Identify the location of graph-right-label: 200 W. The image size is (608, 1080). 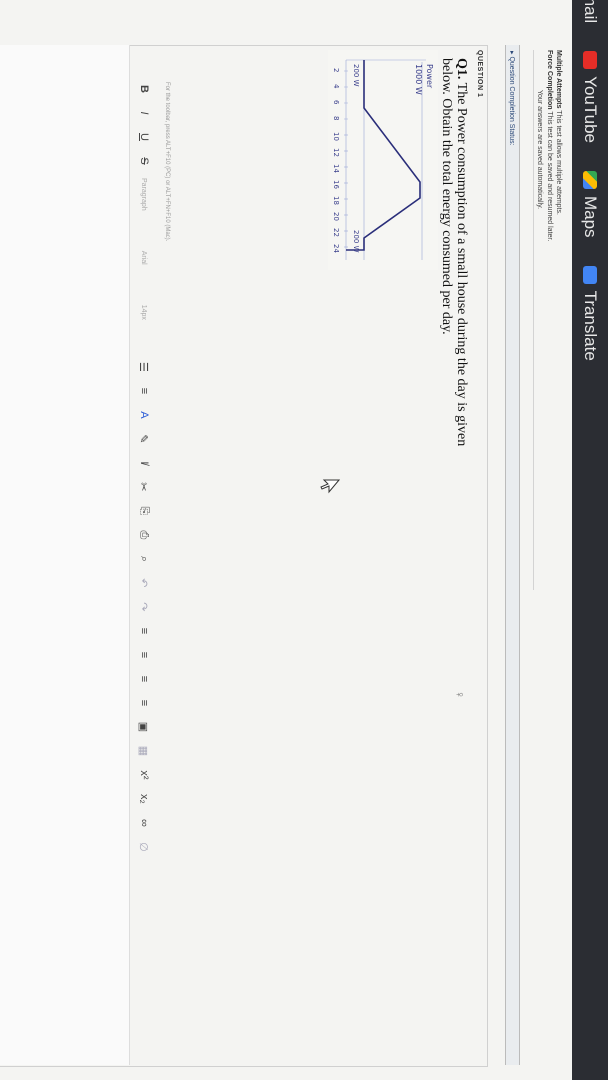
(356, 241).